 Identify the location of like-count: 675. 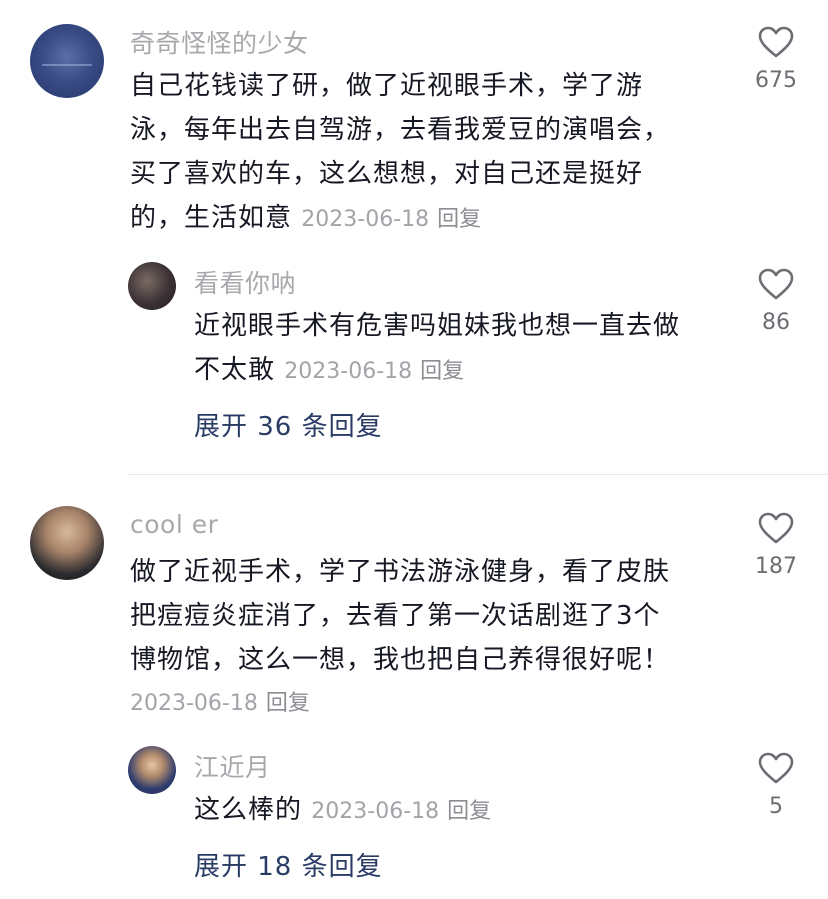
(776, 80).